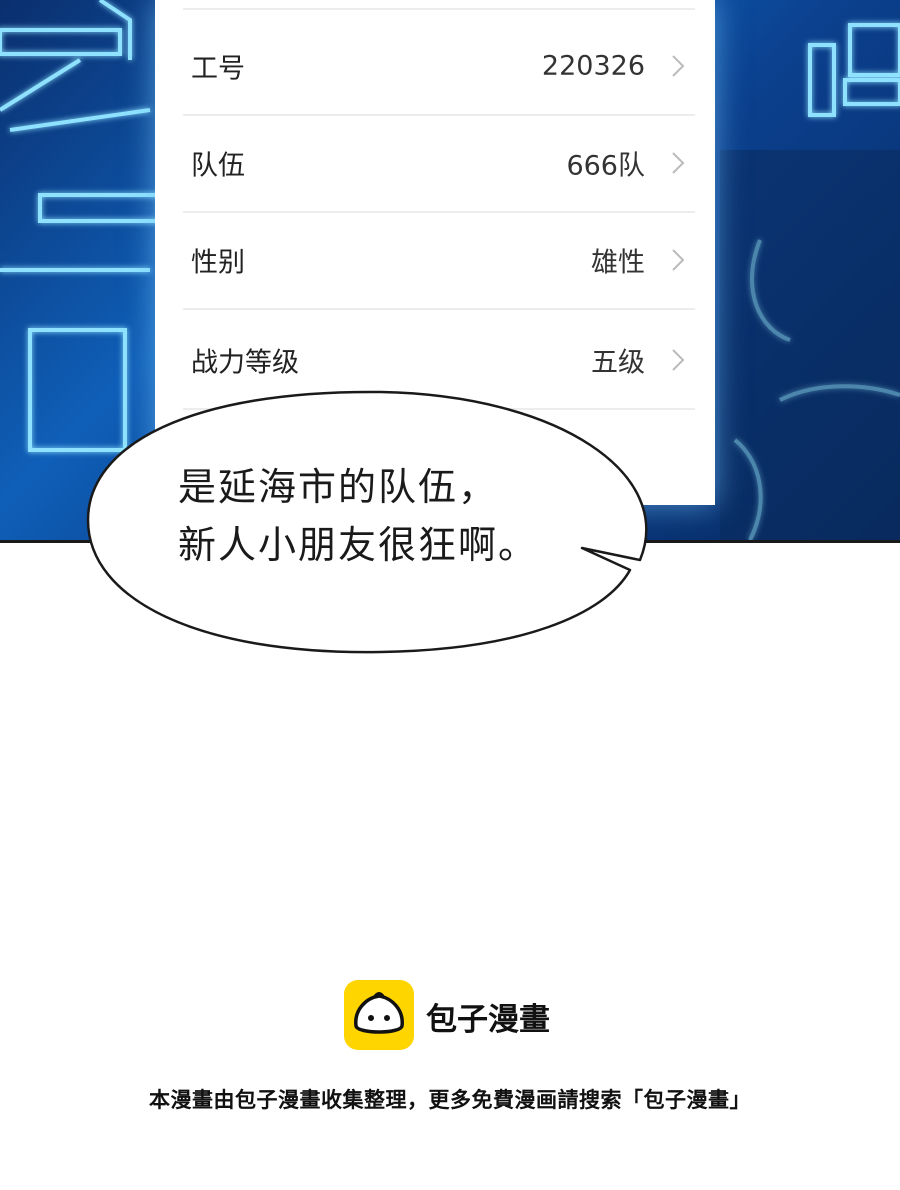  I want to click on speech-line-2: 新人小朋友很狂啊。, so click(358, 545).